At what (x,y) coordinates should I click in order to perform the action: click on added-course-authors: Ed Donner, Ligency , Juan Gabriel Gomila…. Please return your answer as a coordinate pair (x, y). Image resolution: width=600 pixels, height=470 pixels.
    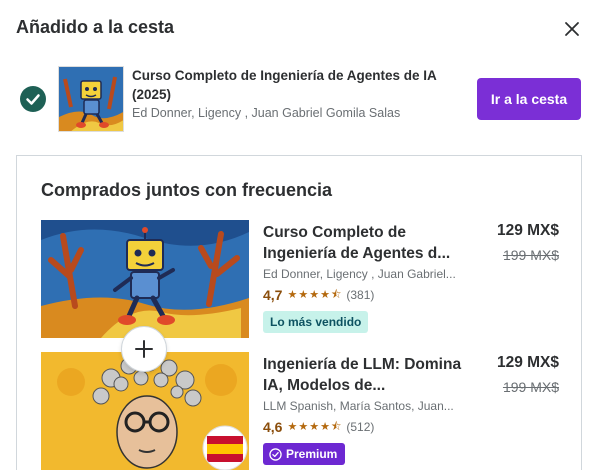
    Looking at the image, I should click on (266, 113).